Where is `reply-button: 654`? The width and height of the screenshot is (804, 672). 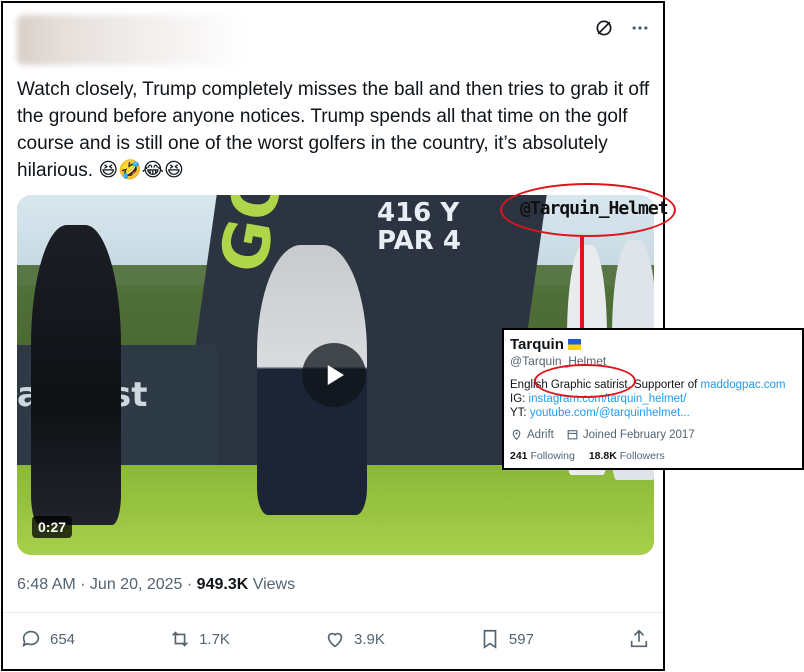 reply-button: 654 is located at coordinates (47, 639).